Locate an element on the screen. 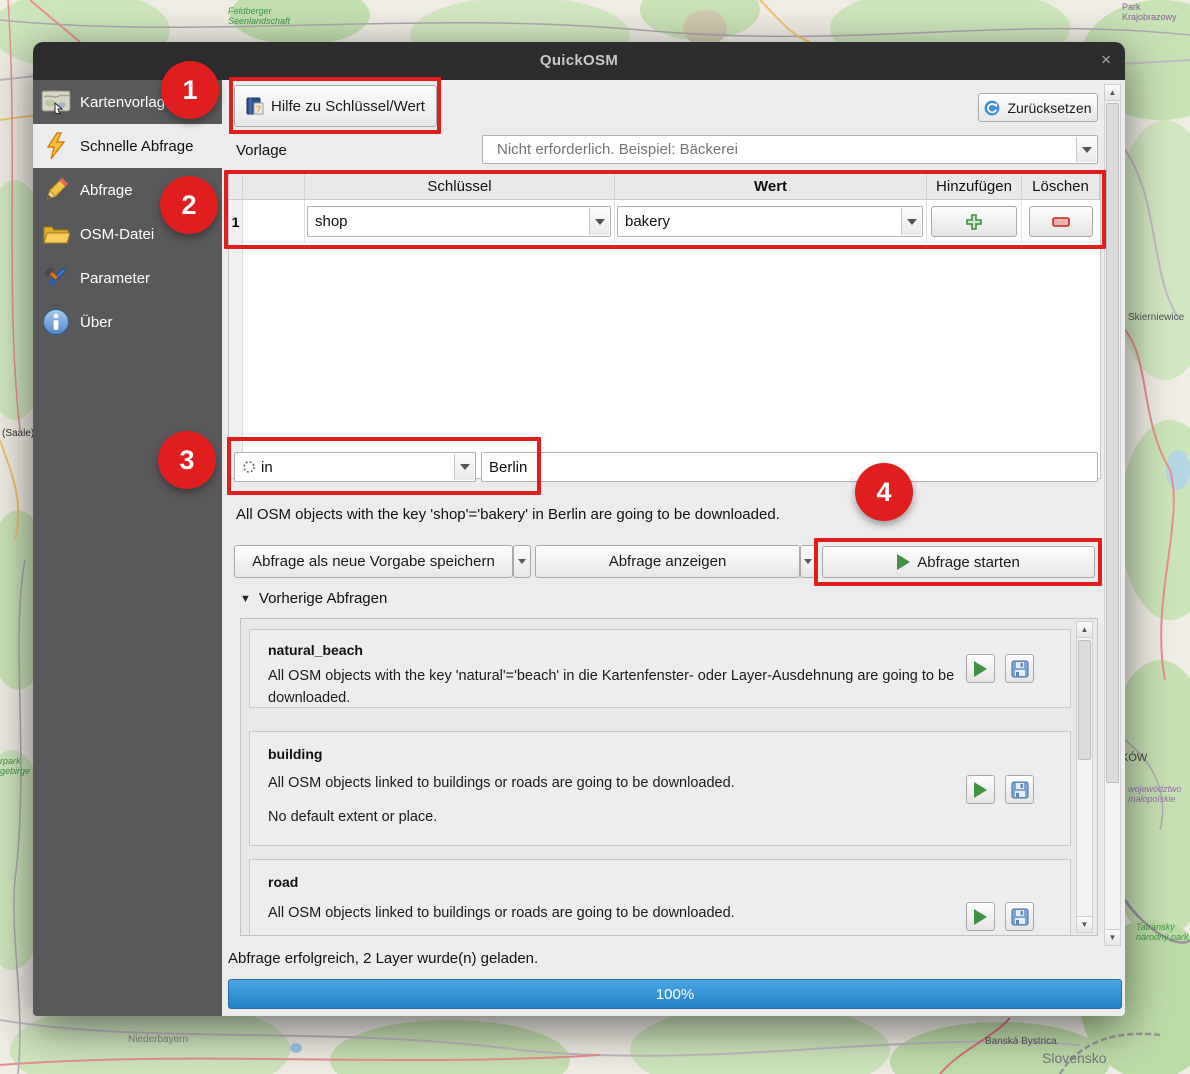 The width and height of the screenshot is (1190, 1074). reset-button-label: Zurücksetzen is located at coordinates (1049, 107).